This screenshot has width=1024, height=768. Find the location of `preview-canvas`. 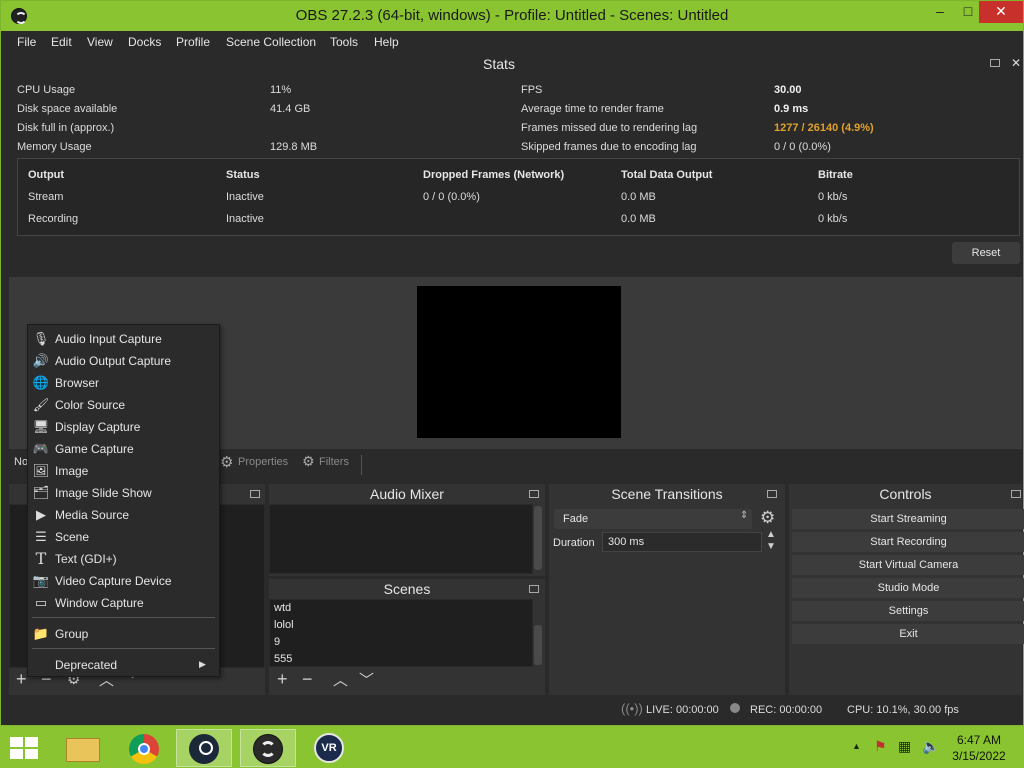

preview-canvas is located at coordinates (519, 362).